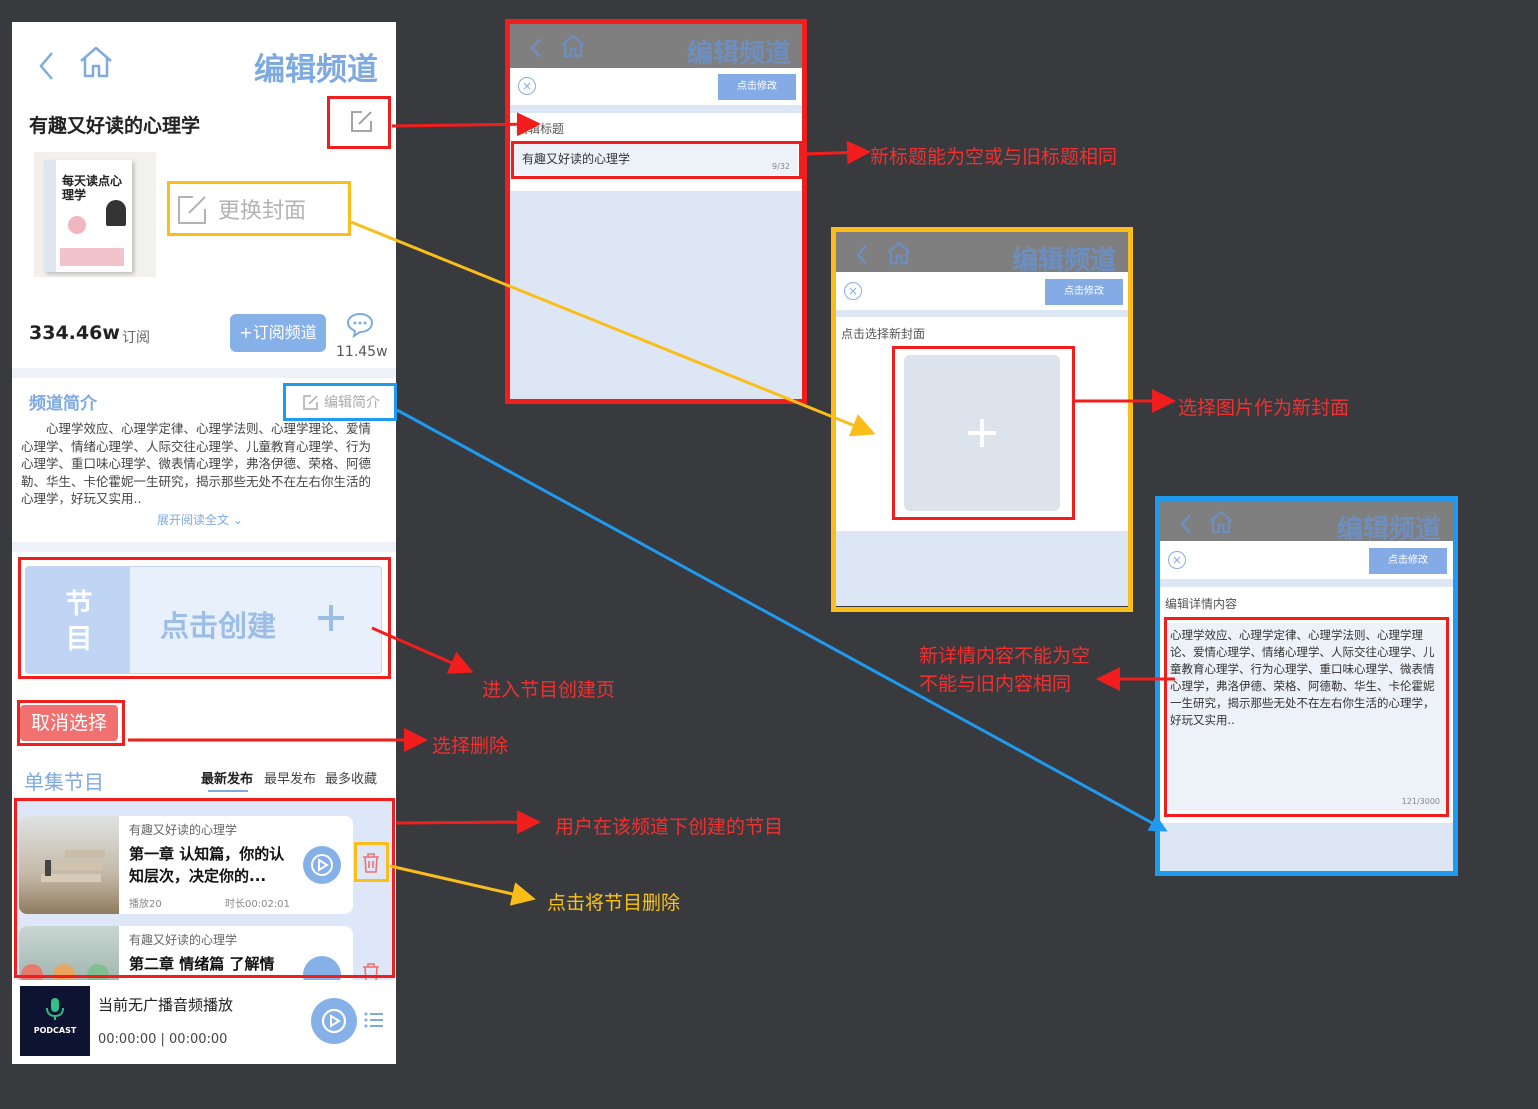  Describe the element at coordinates (614, 903) in the screenshot. I see `annotation-delete-episode: 点击将节目删除` at that location.